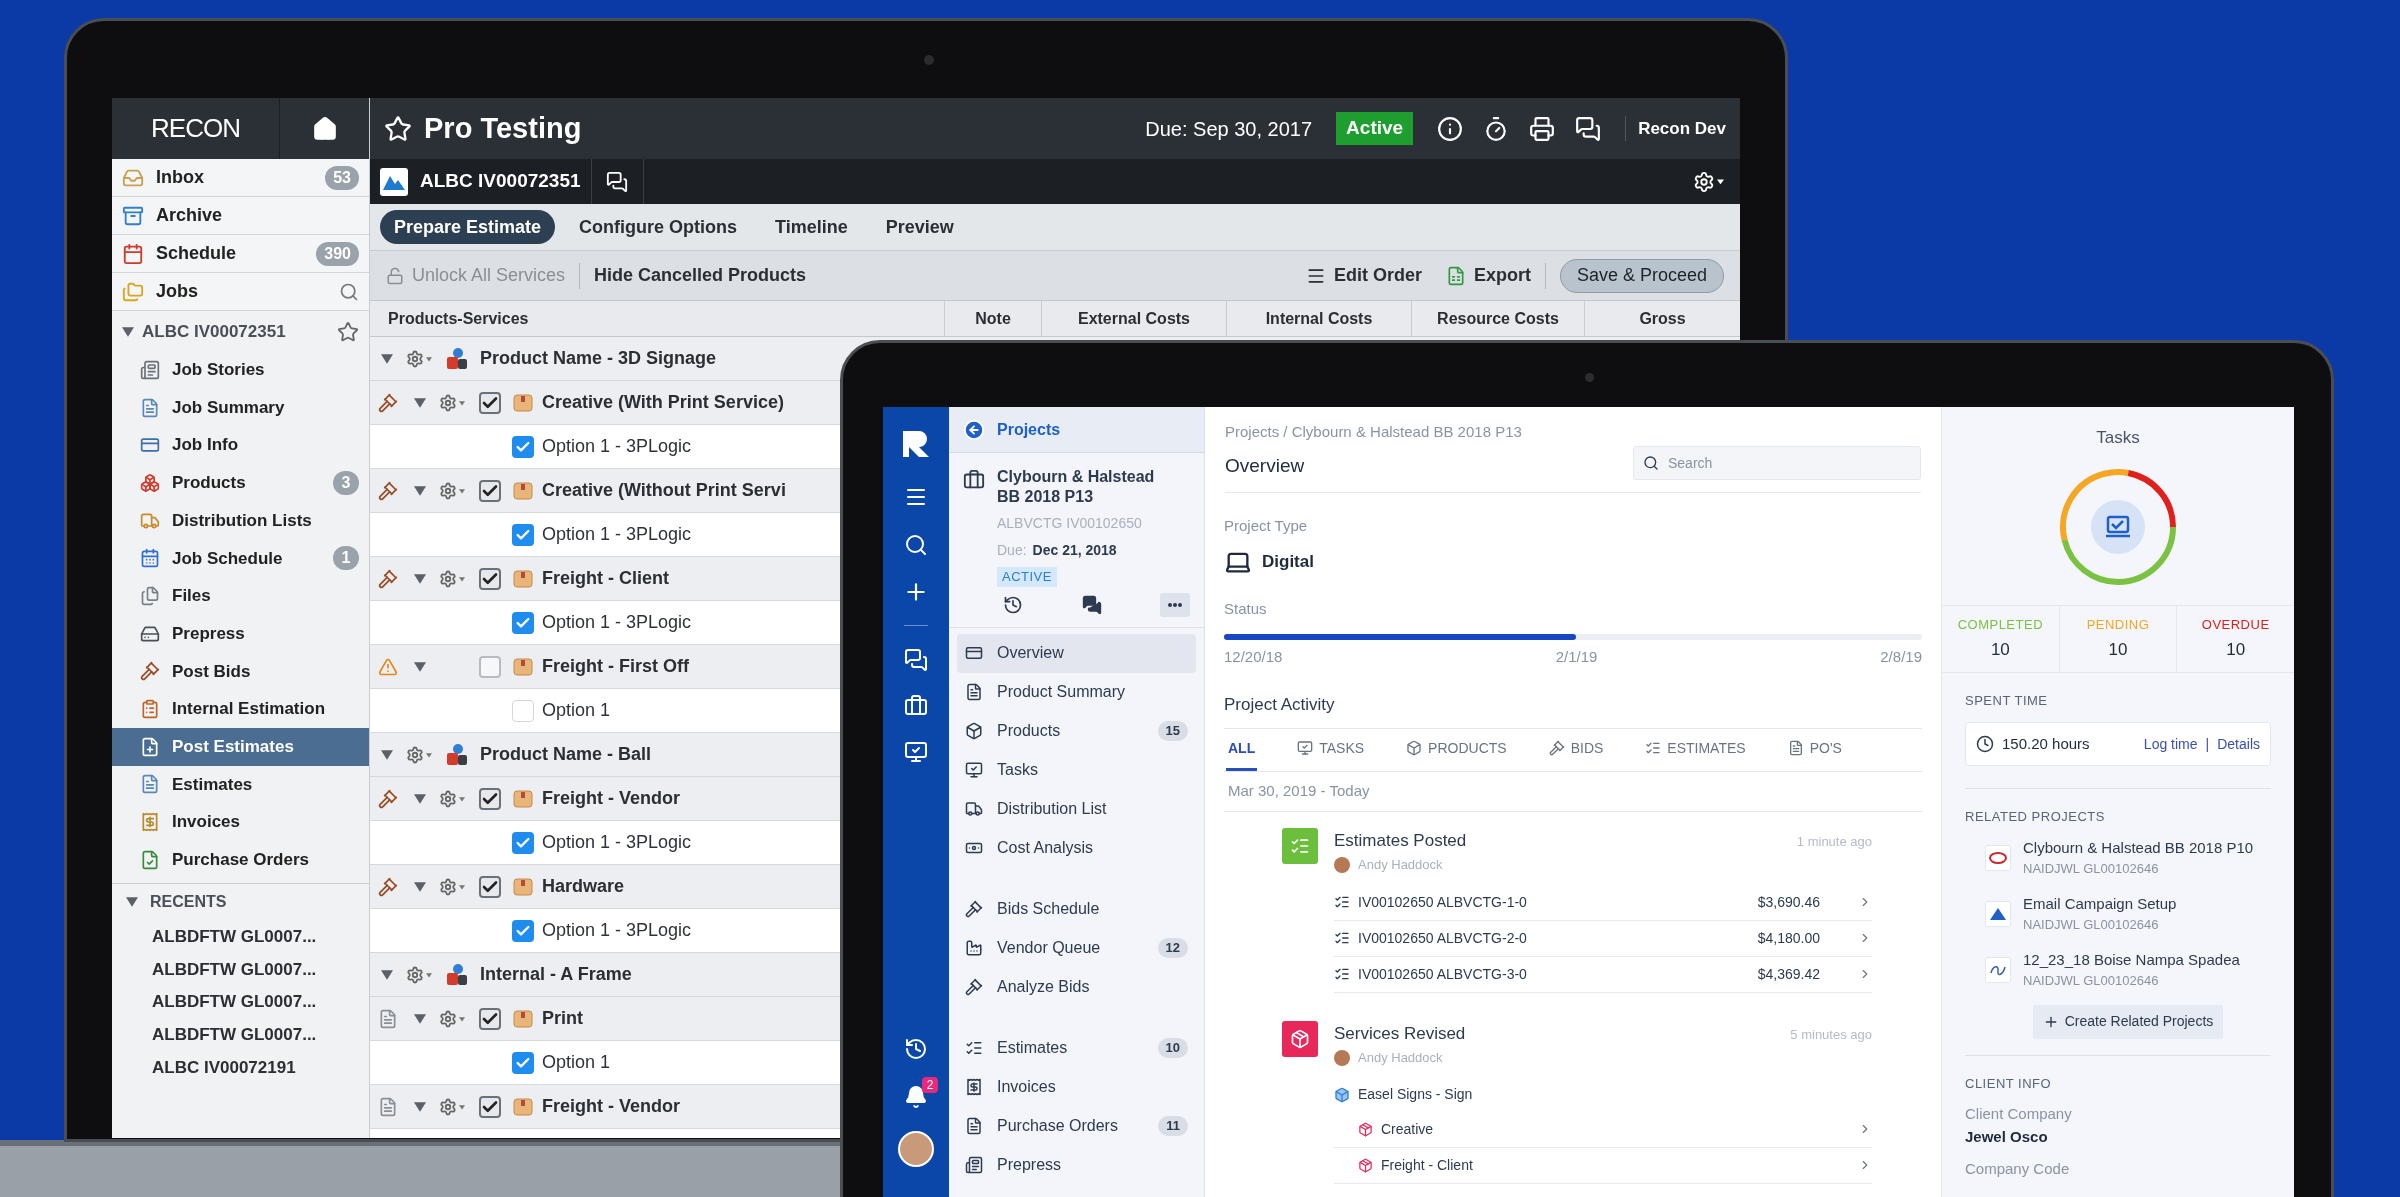  I want to click on history-icon, so click(1013, 604).